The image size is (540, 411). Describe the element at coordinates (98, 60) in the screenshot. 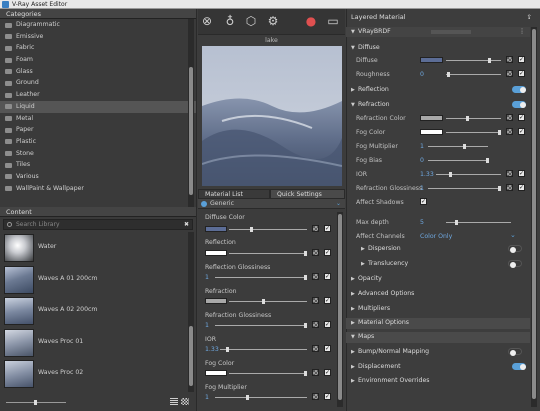

I see `category-item: Foam` at that location.